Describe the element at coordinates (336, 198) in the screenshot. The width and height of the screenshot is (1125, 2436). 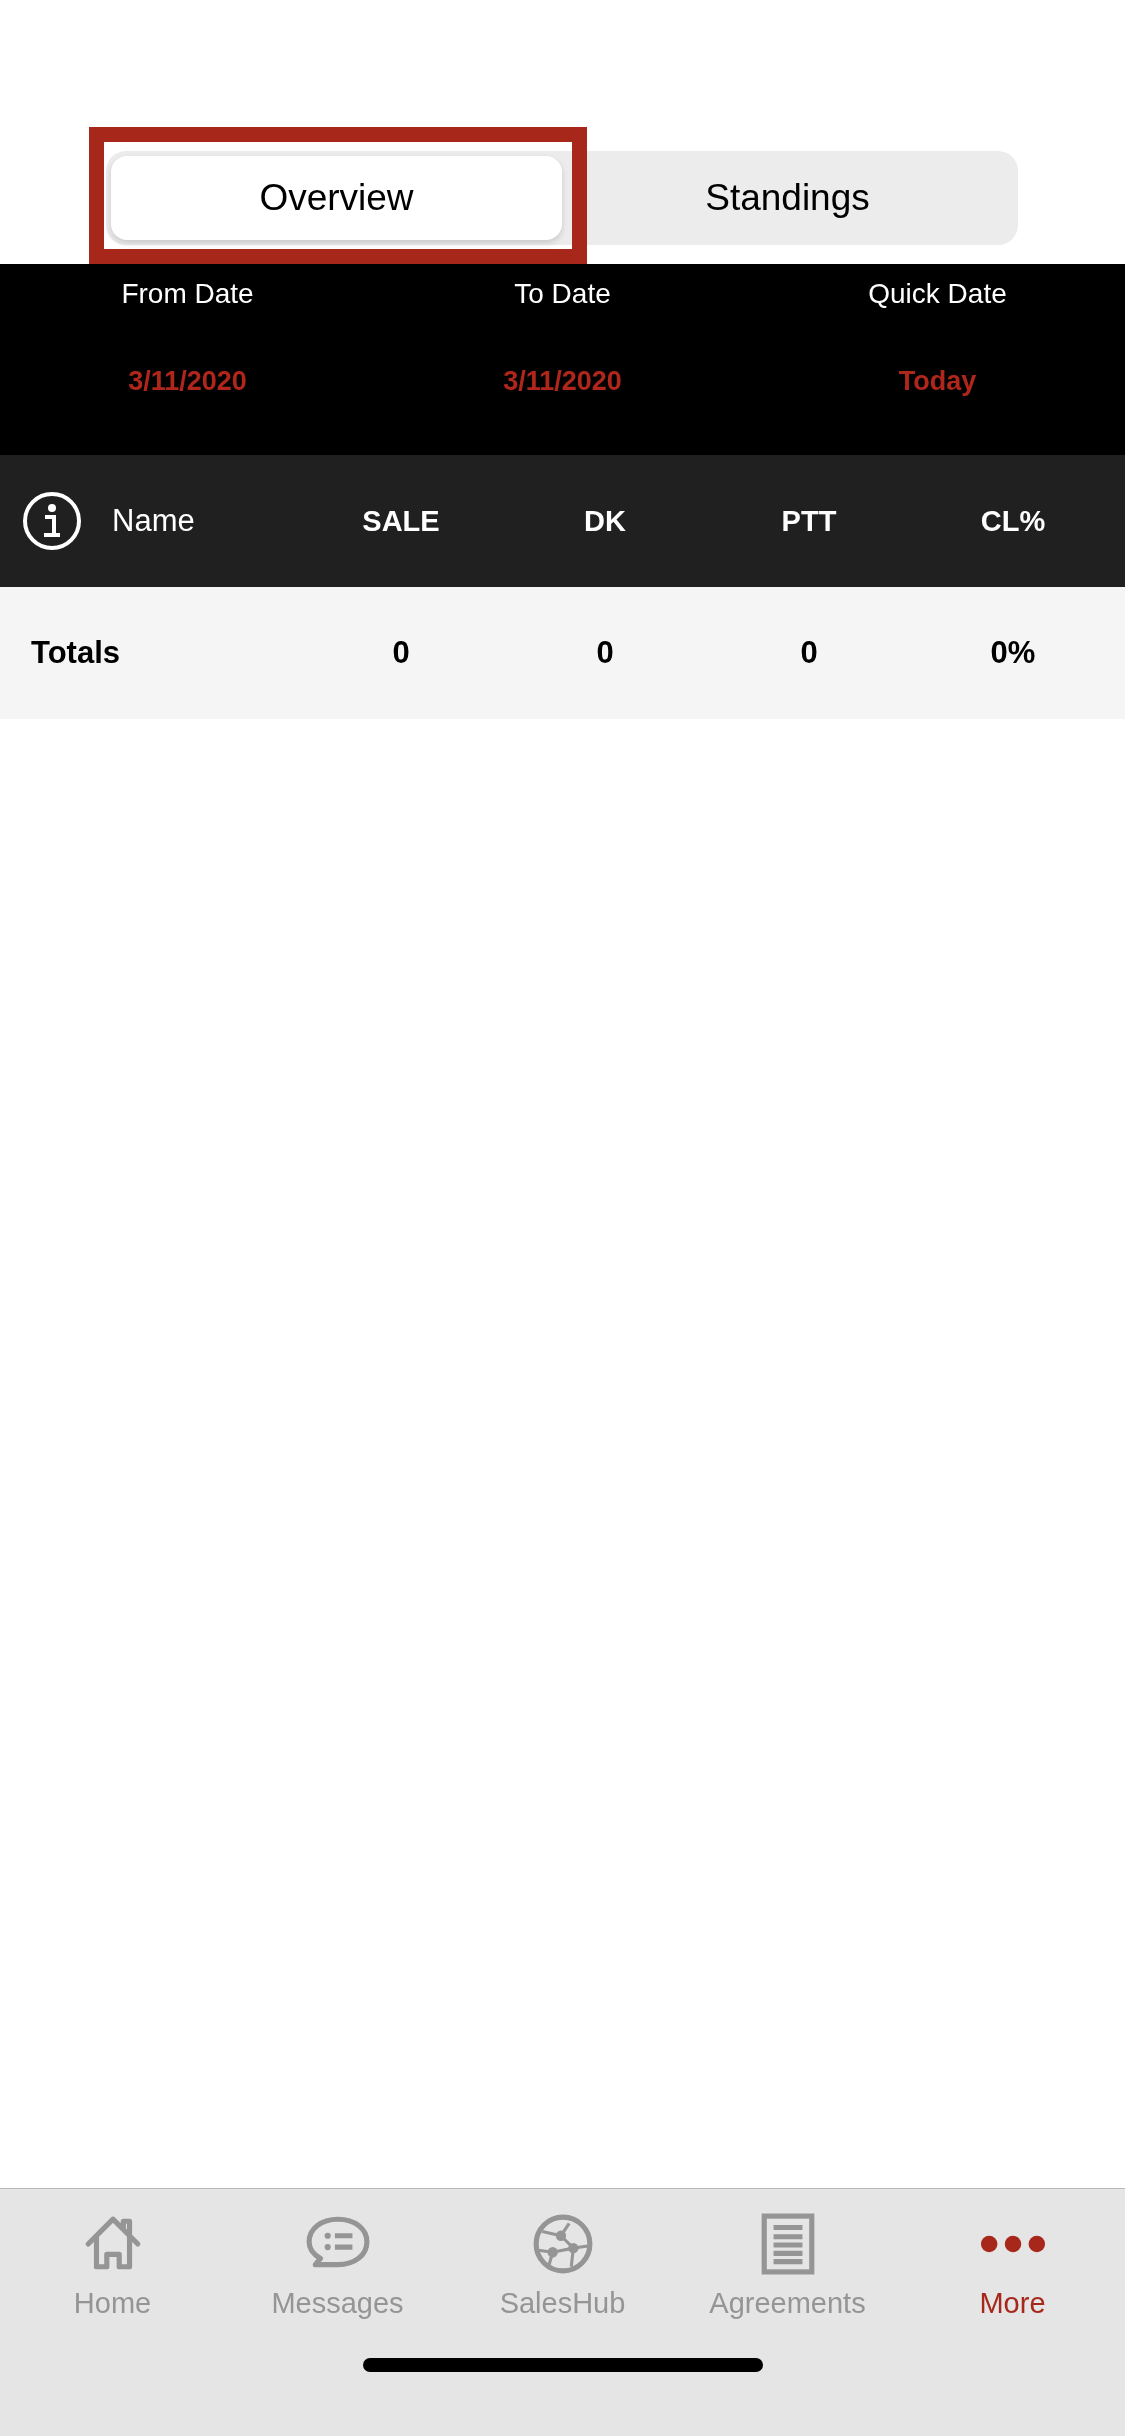
I see `segment-tab: Overview` at that location.